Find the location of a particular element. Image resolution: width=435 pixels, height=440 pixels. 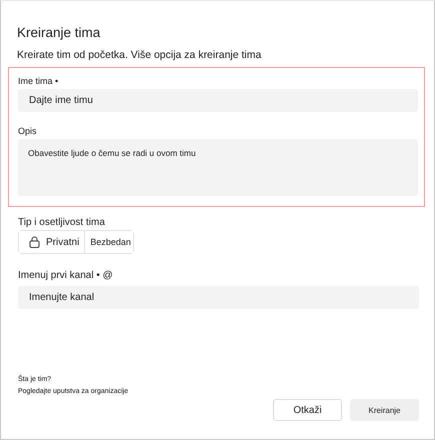

sensitivity-button: Bezbedan is located at coordinates (108, 242).